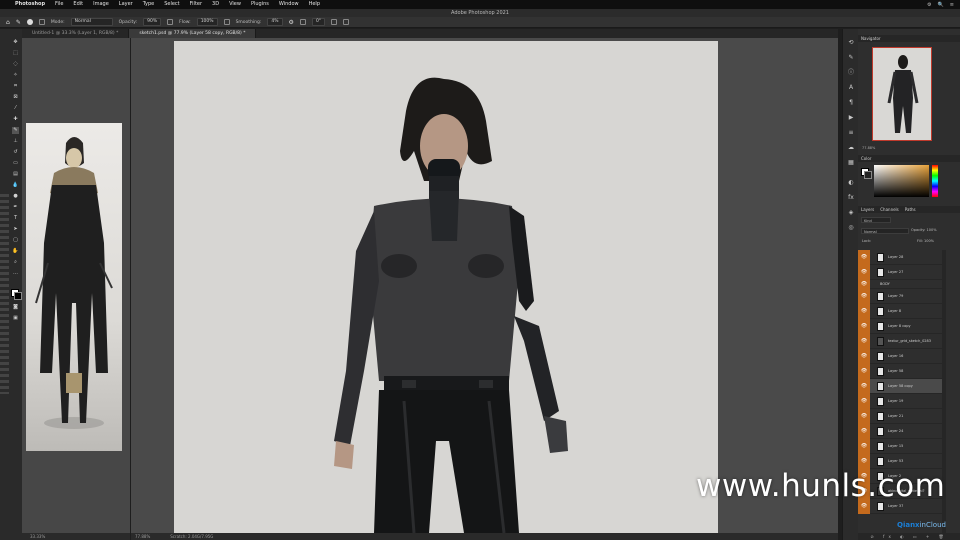  Describe the element at coordinates (929, 5) in the screenshot. I see `settings-icon: ⚙` at that location.